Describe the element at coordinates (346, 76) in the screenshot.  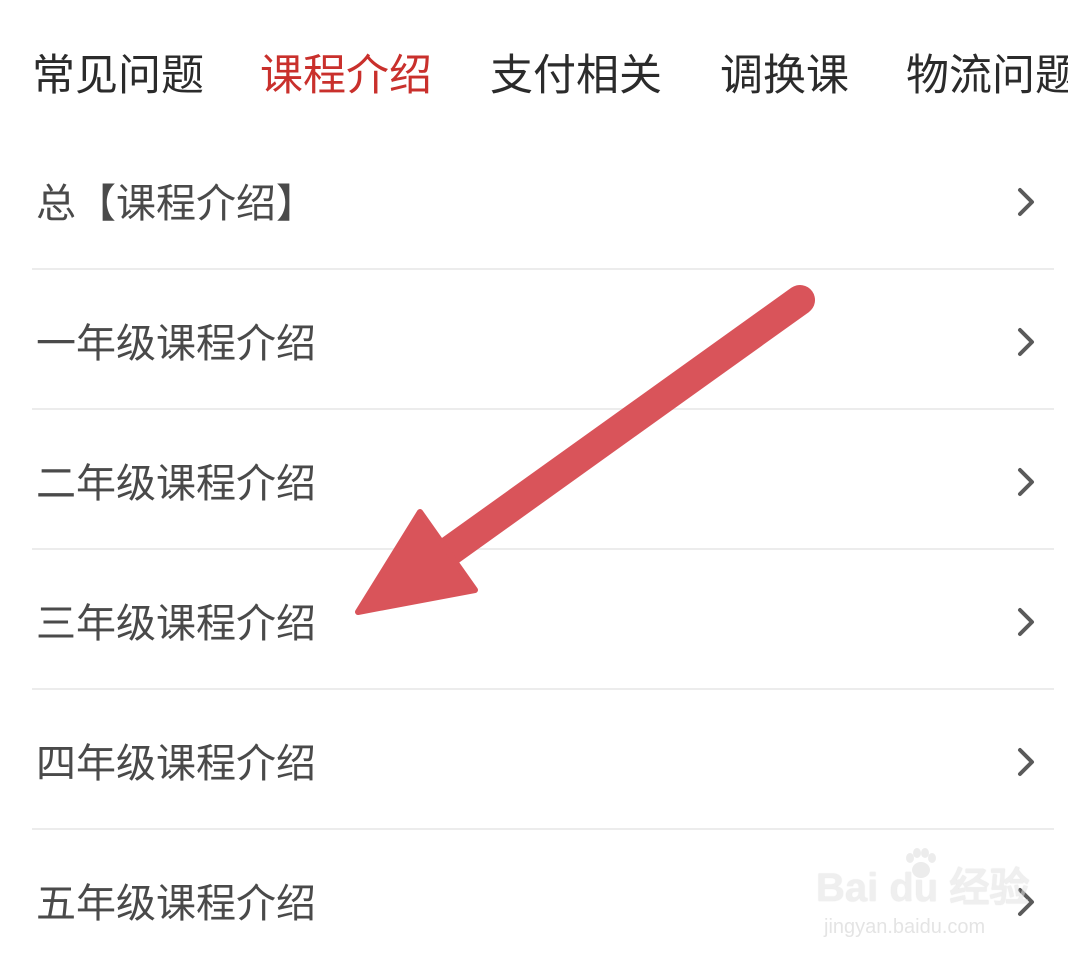
I see `tab-course-intro: 课程介绍` at that location.